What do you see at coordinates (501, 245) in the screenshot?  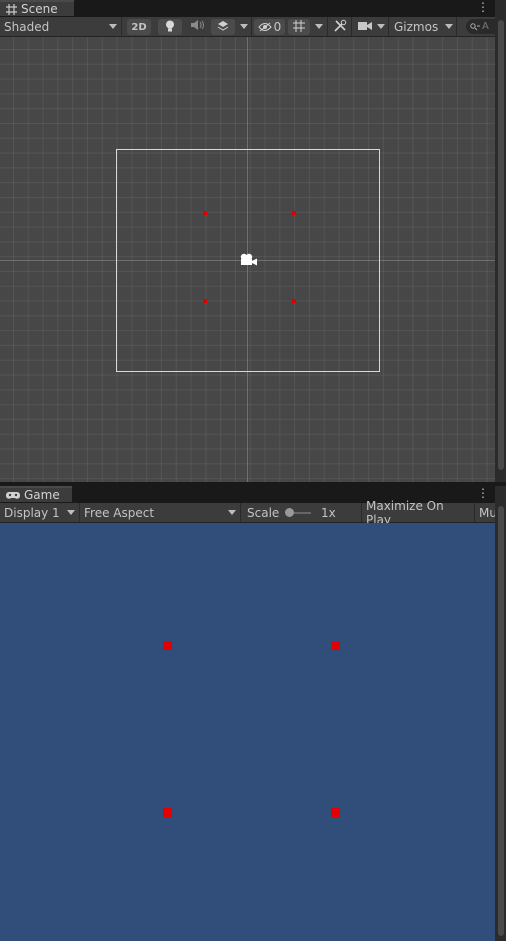 I see `scene-scrollbar-thumb` at bounding box center [501, 245].